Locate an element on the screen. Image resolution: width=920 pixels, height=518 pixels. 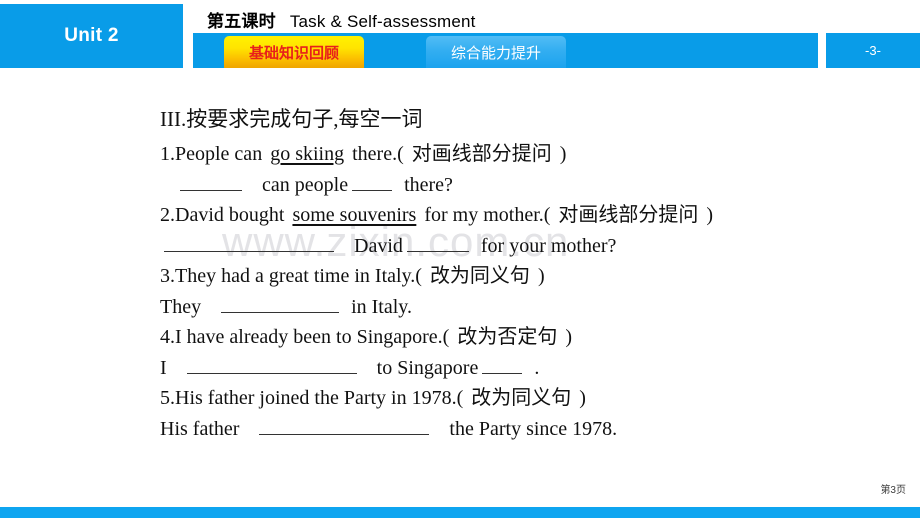
item-4-prompt-before: I have already been to Singapore.( is located at coordinates (312, 337).